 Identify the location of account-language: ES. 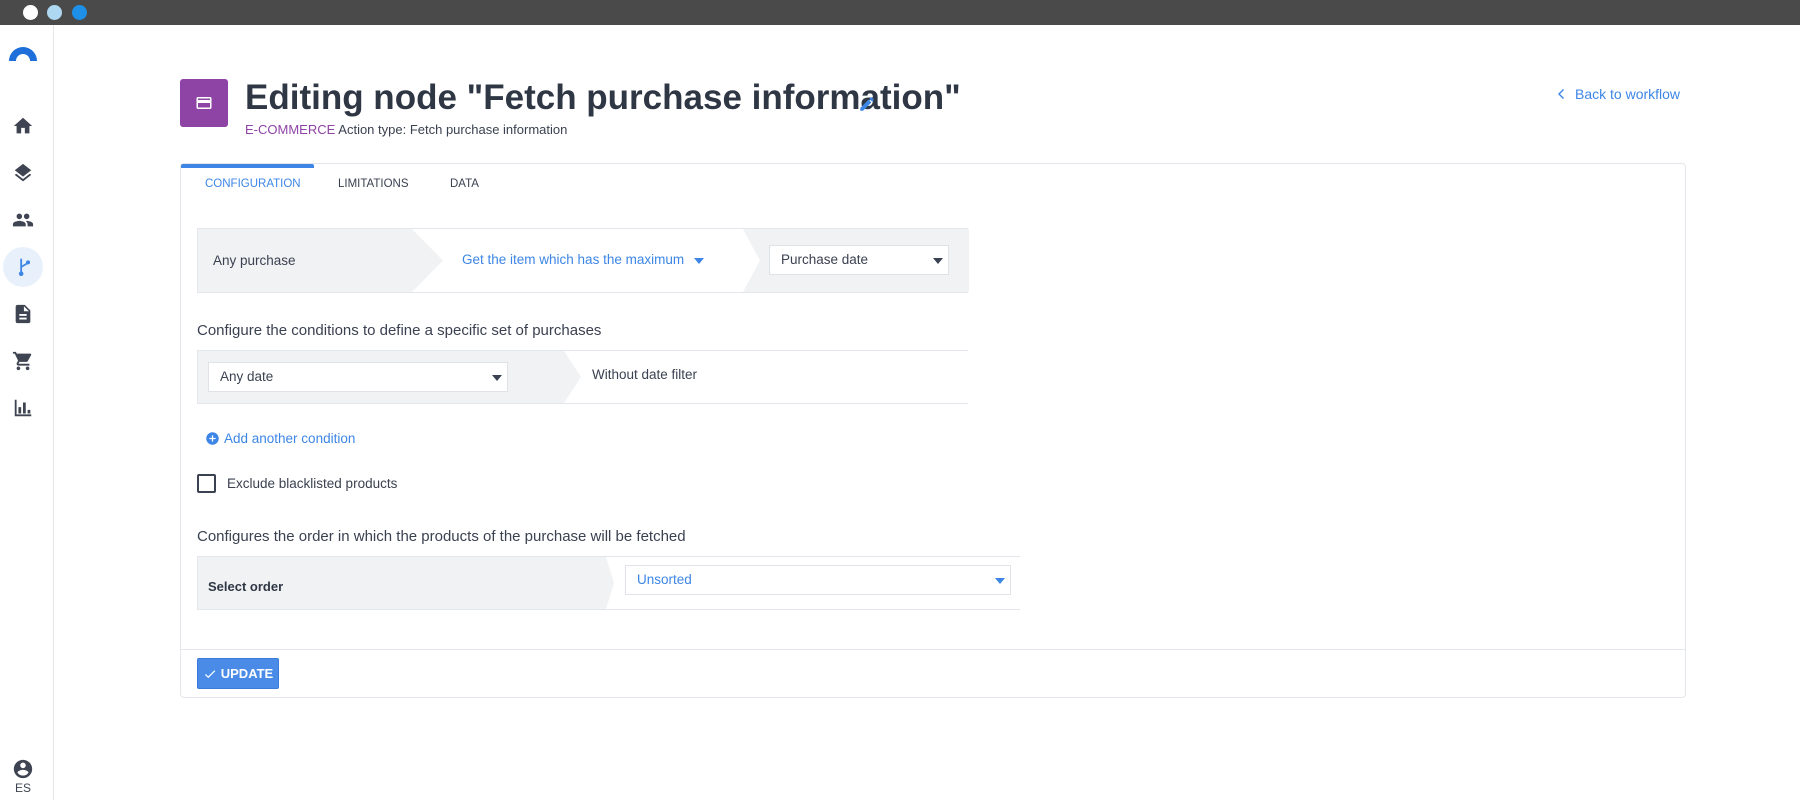
(23, 776).